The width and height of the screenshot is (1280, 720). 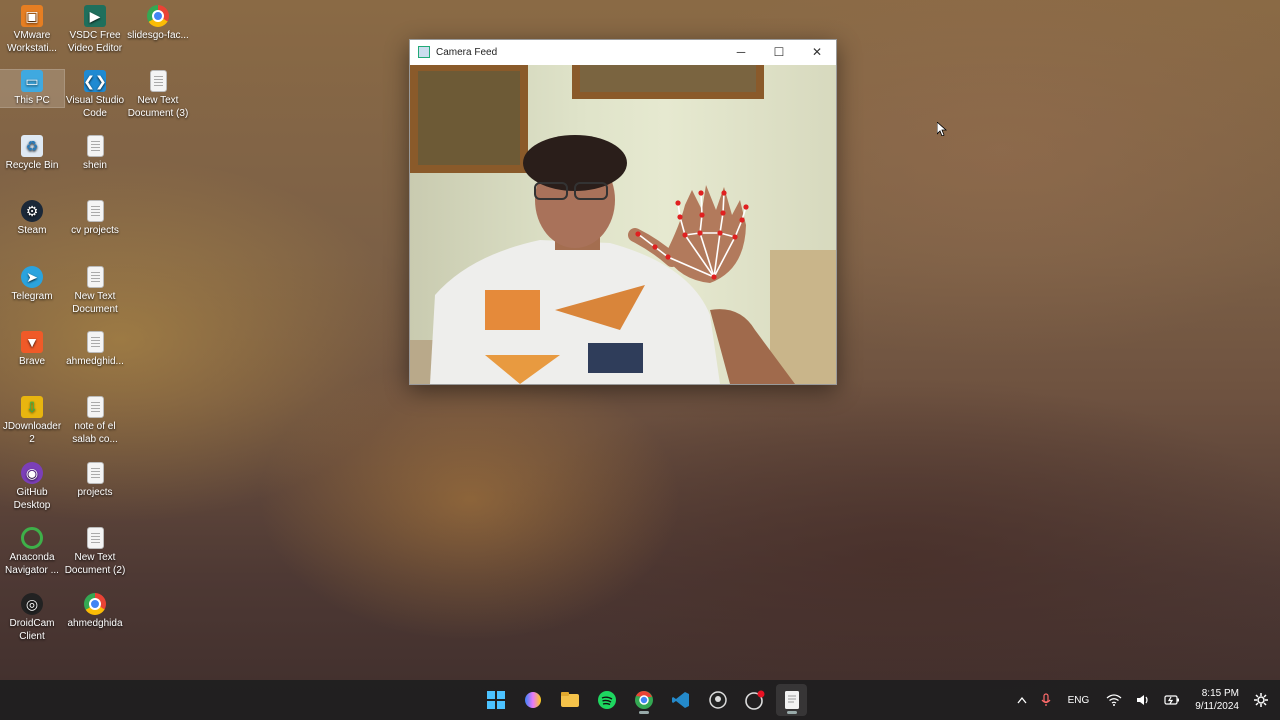 I want to click on desktop-icon-label: ahmedghida, so click(x=95, y=623).